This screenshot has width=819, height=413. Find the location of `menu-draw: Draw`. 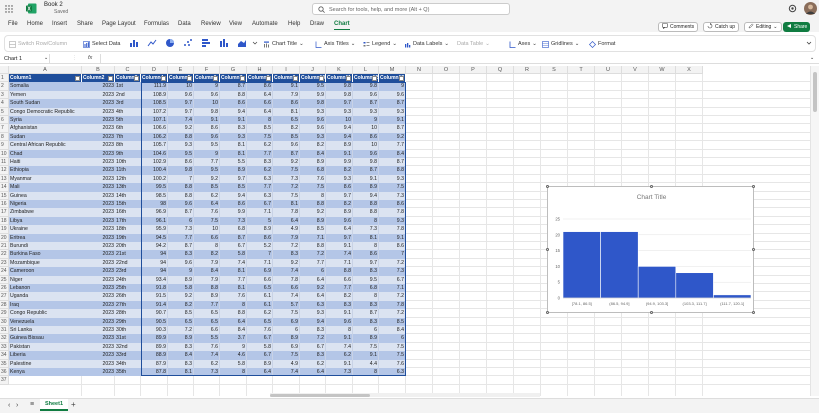

menu-draw: Draw is located at coordinates (317, 24).